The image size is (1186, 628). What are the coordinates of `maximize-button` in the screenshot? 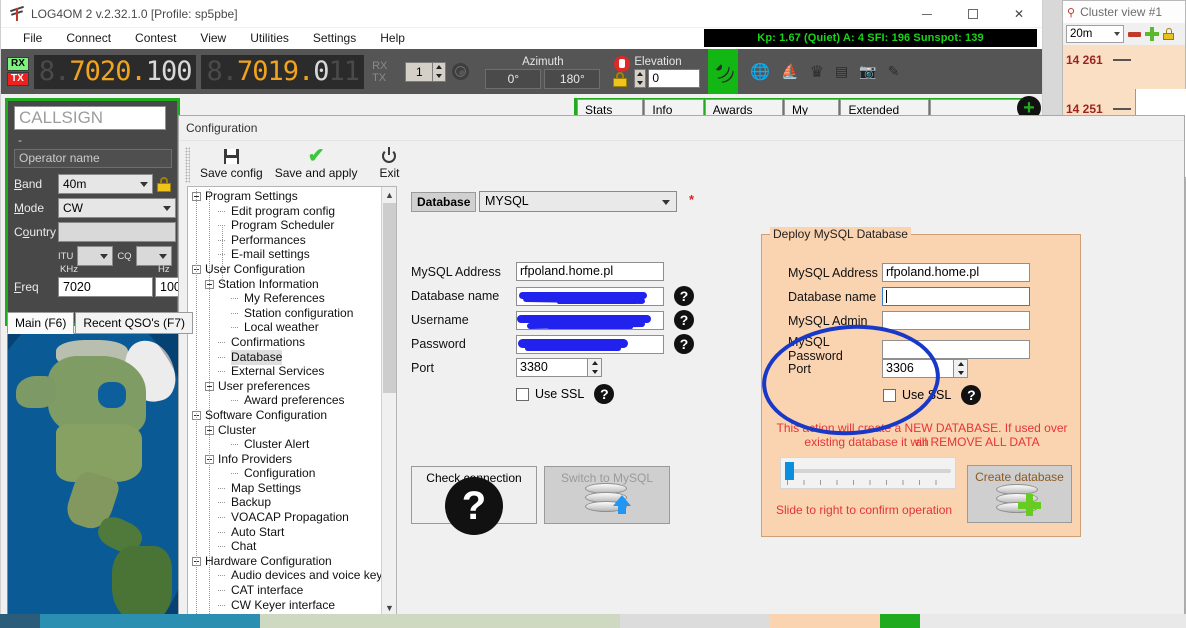 It's located at (973, 14).